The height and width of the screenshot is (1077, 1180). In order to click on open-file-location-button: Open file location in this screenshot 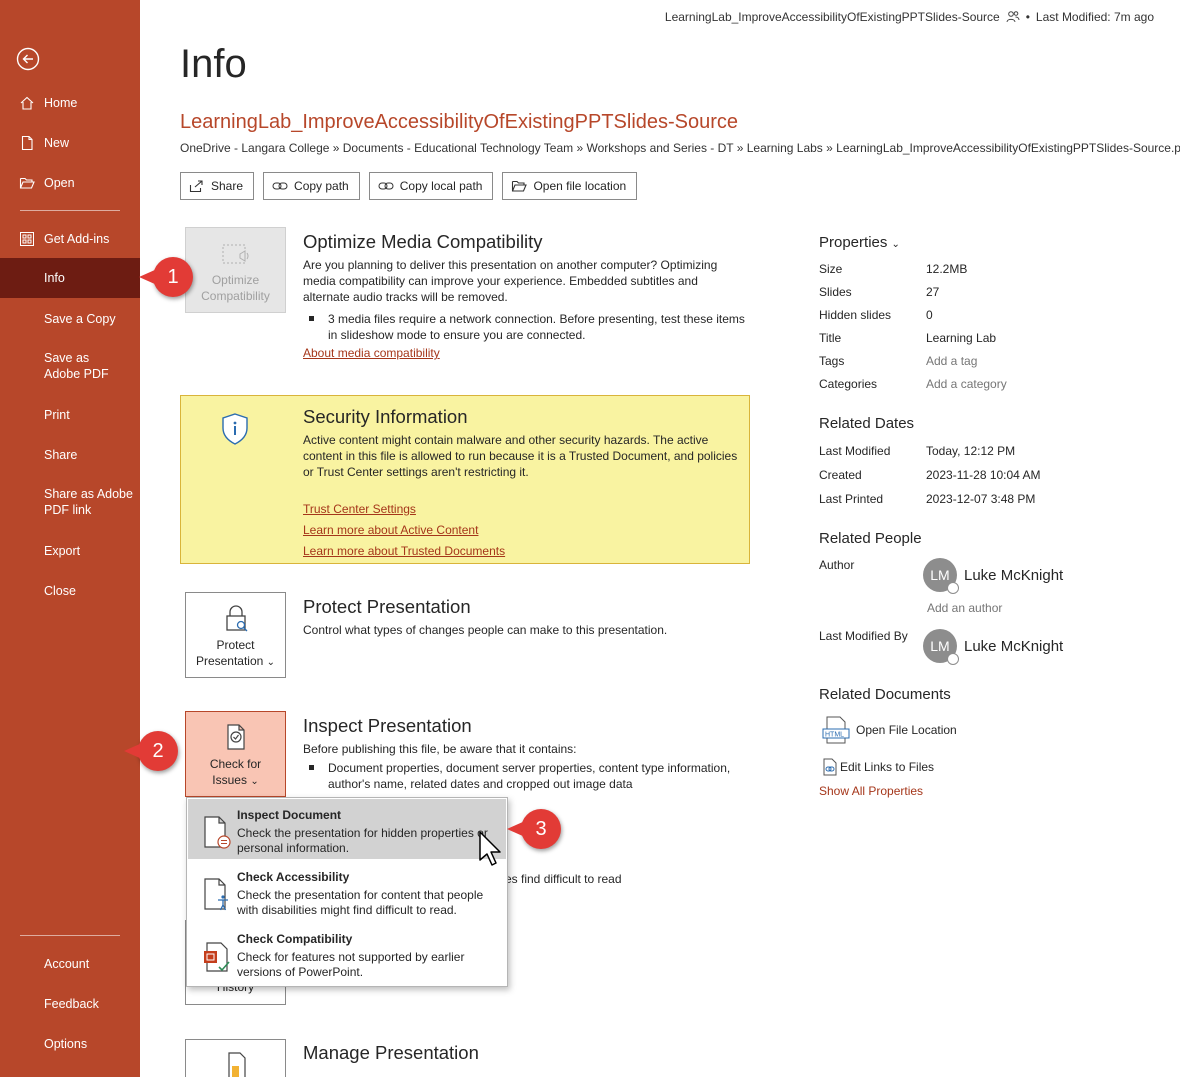, I will do `click(570, 186)`.